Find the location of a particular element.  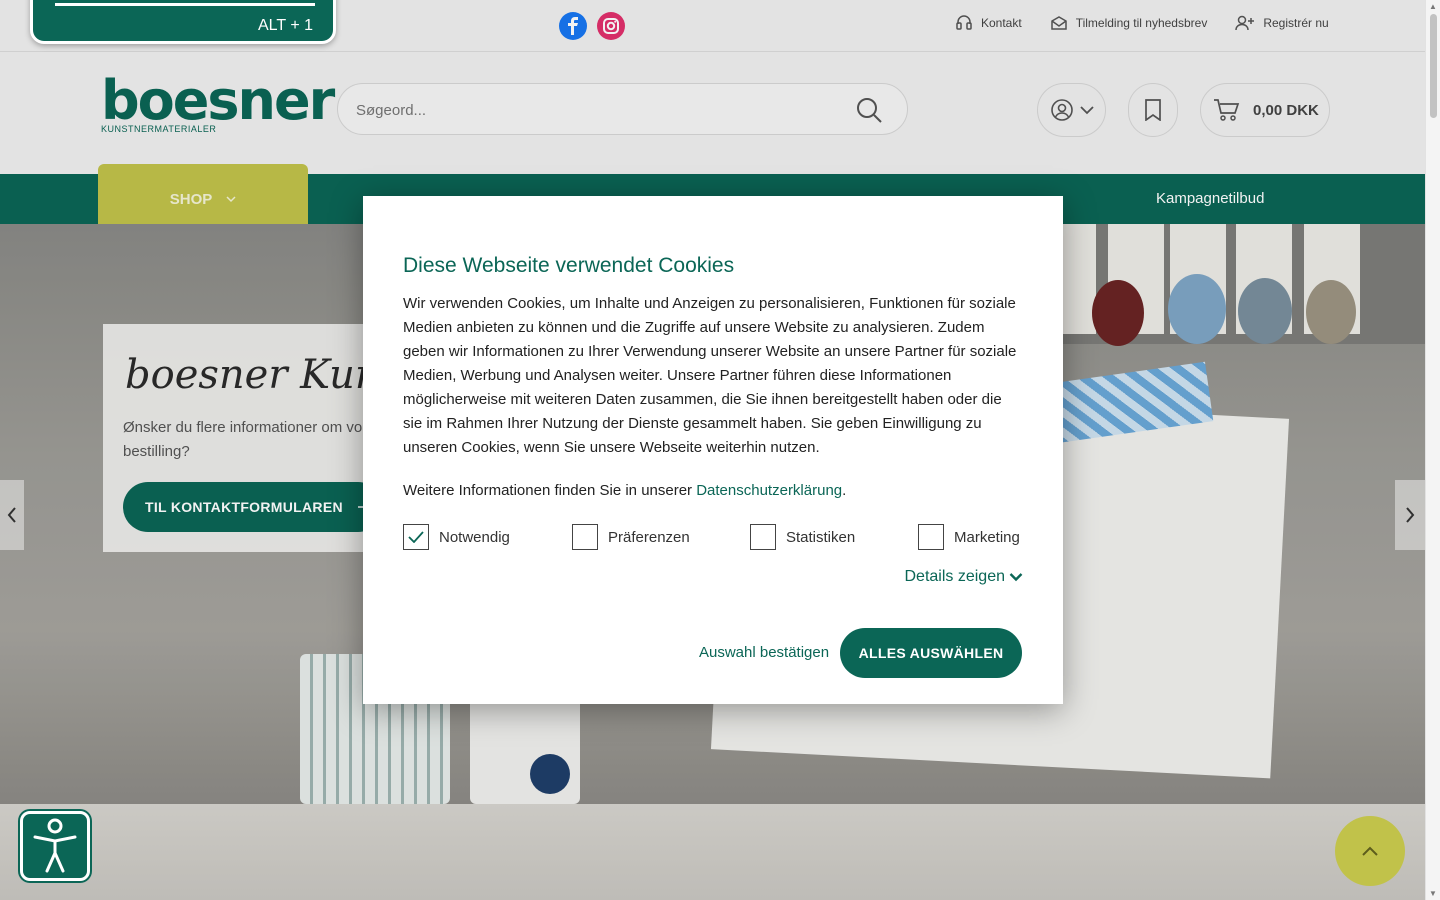

checkbox-marketing: Marketing is located at coordinates (969, 537).